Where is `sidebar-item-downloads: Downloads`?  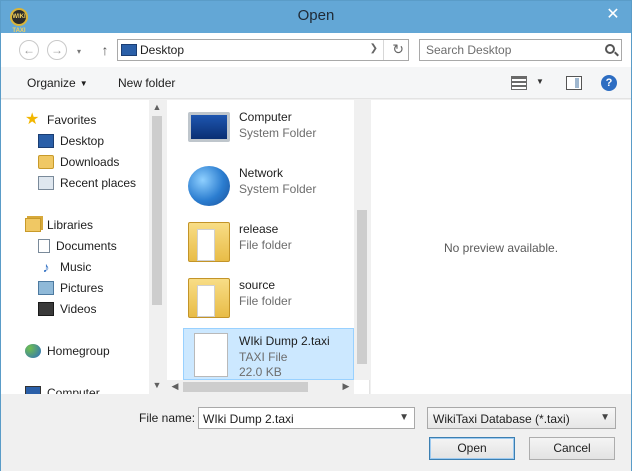 sidebar-item-downloads: Downloads is located at coordinates (78, 162).